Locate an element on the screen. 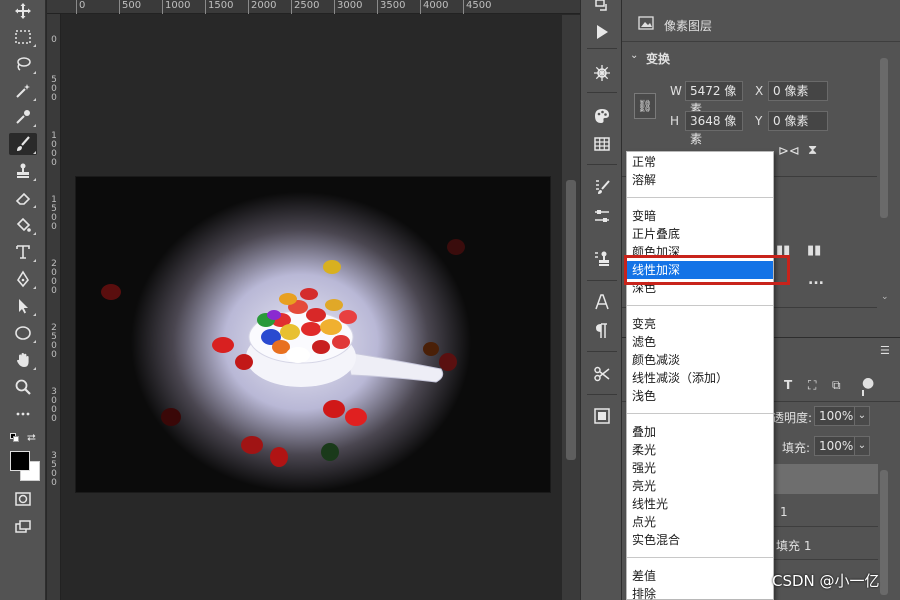  height-field: 3648 像素 is located at coordinates (714, 128).